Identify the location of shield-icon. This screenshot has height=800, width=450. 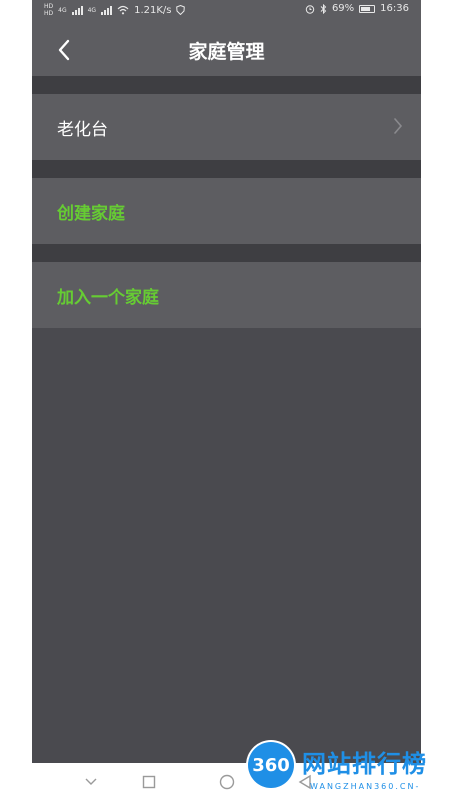
(181, 10).